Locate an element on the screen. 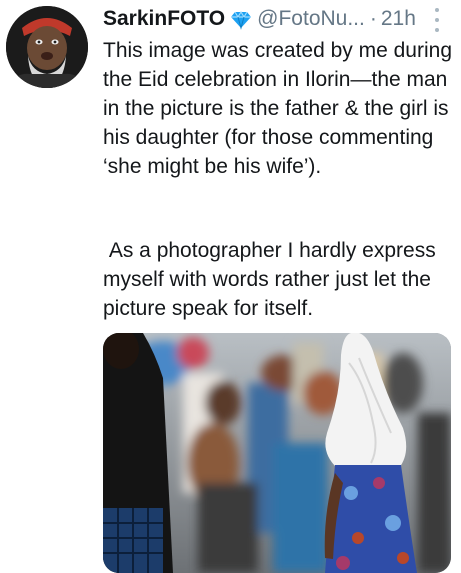 Image resolution: width=461 pixels, height=573 pixels. tweet-timestamp: 21h is located at coordinates (398, 19).